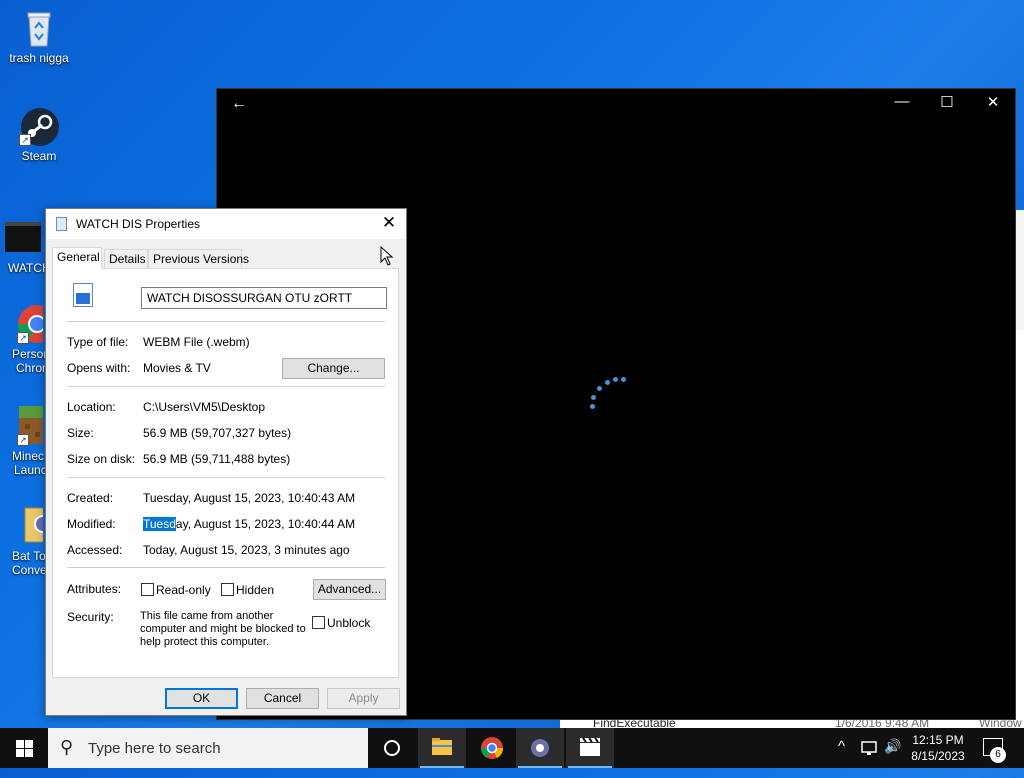  What do you see at coordinates (264, 298) in the screenshot?
I see `file-name-input: WATCH DISOSSURGAN OTU zORTT` at bounding box center [264, 298].